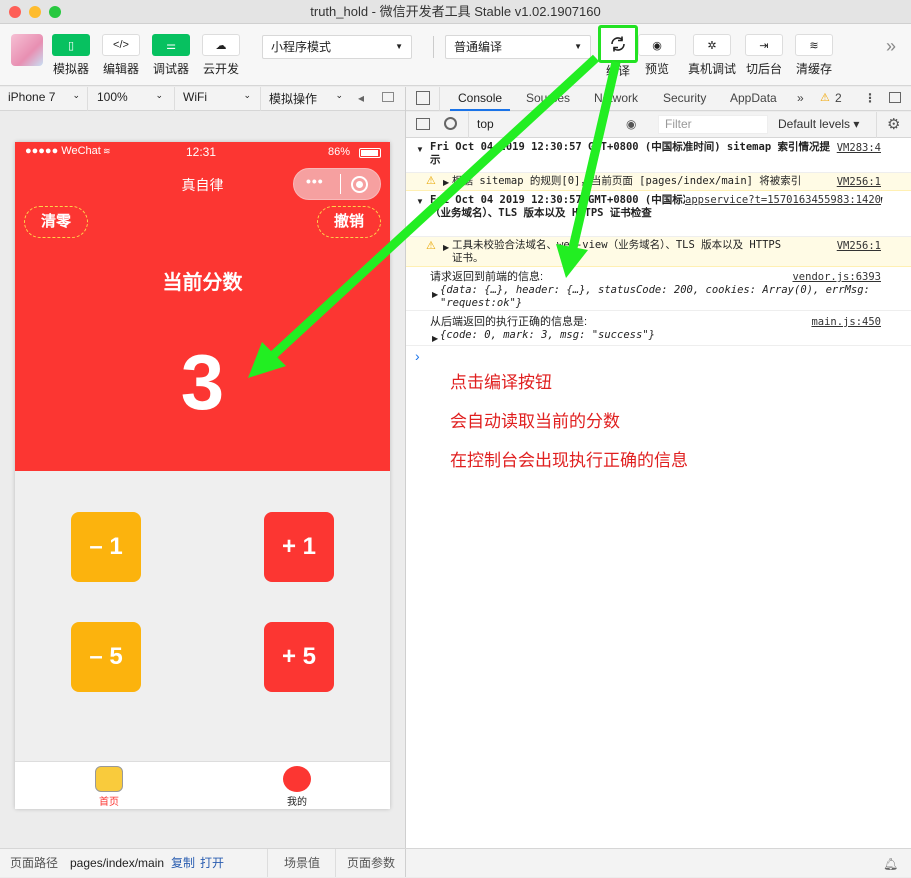 This screenshot has width=911, height=878. I want to click on editor-button: </> 编辑器, so click(121, 55).